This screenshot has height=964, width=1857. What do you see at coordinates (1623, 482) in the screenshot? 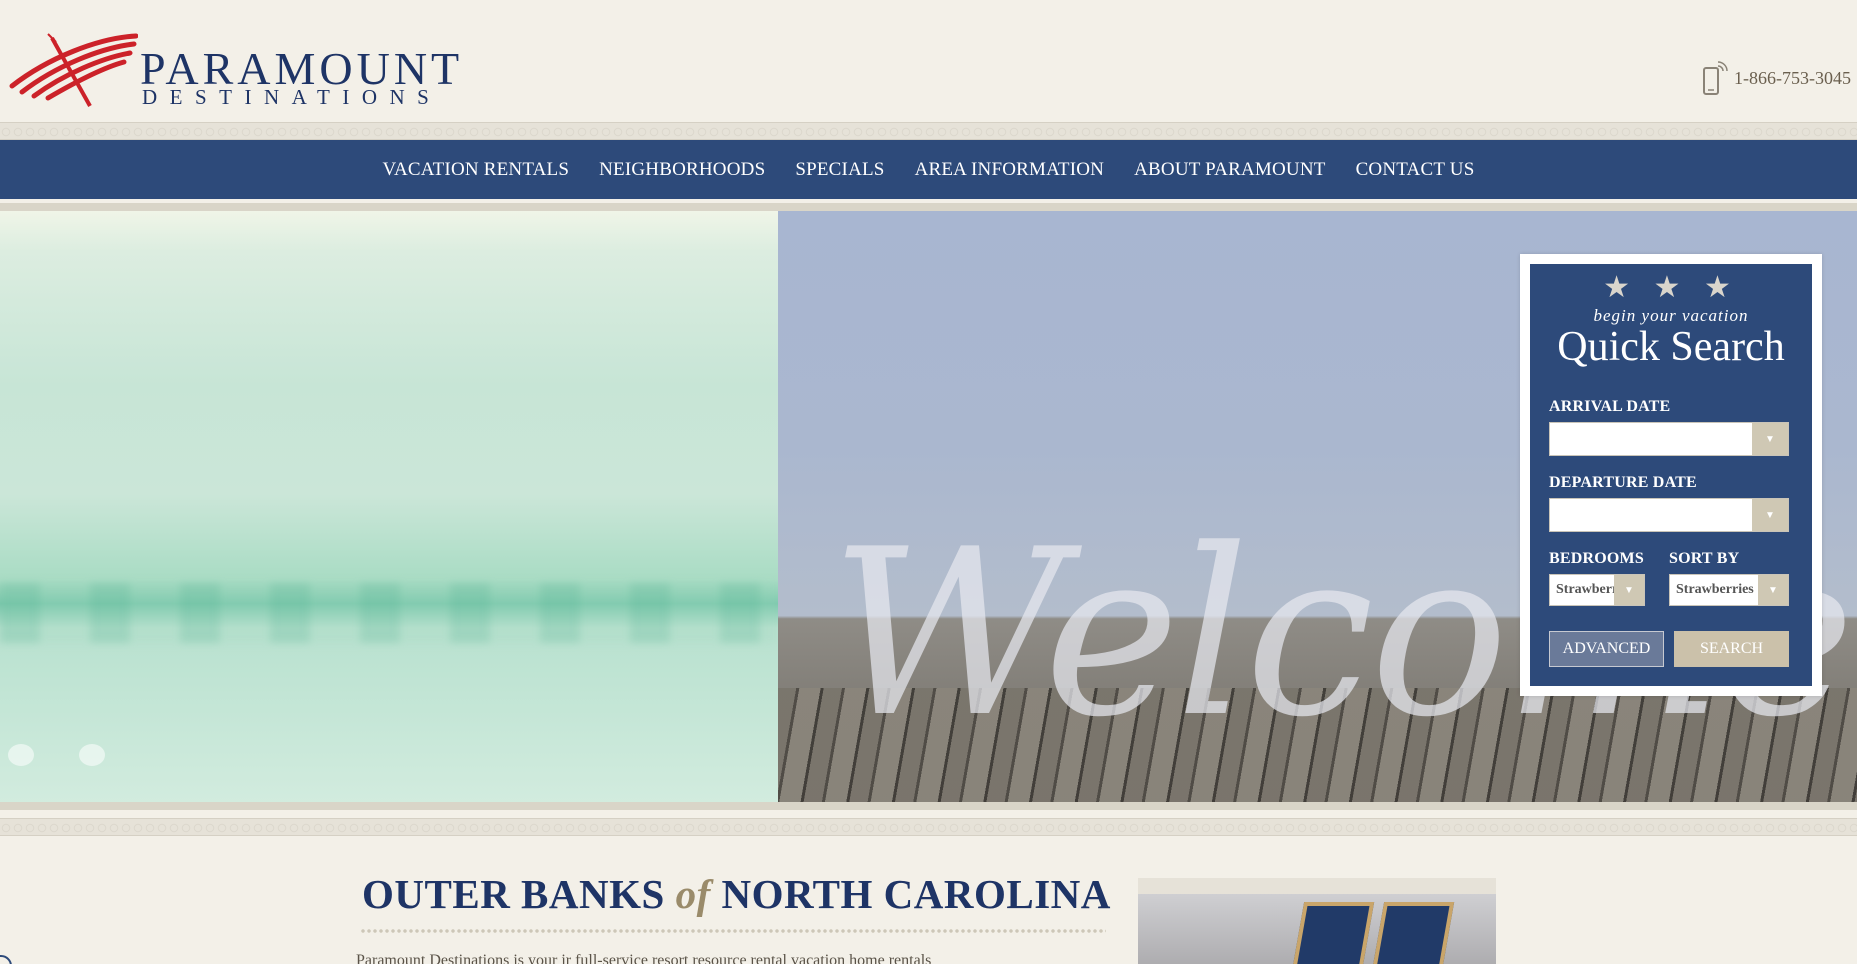
I see `departure-date-label: DEPARTURE DATE` at bounding box center [1623, 482].